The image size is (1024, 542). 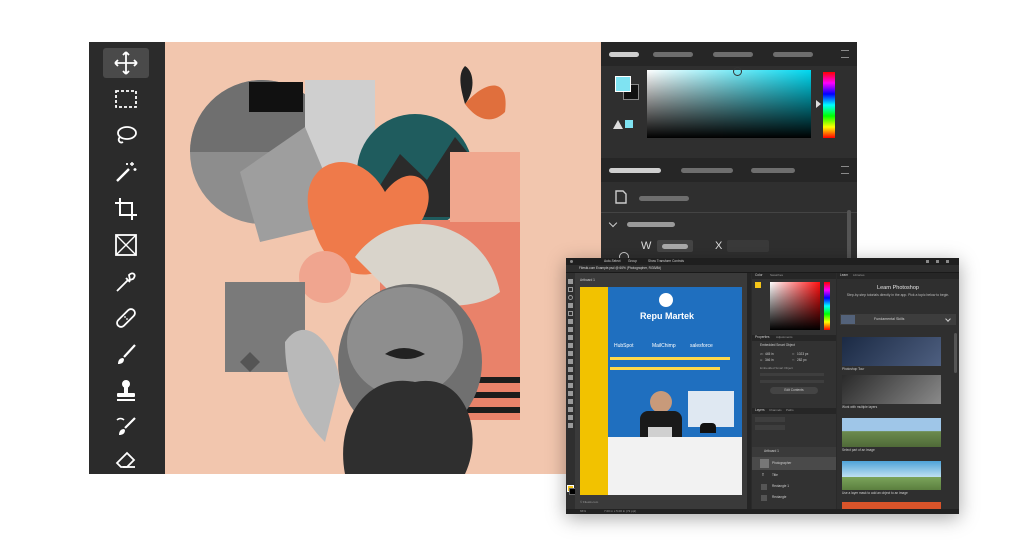 I want to click on gradient-tool-icon, so click(x=570, y=377).